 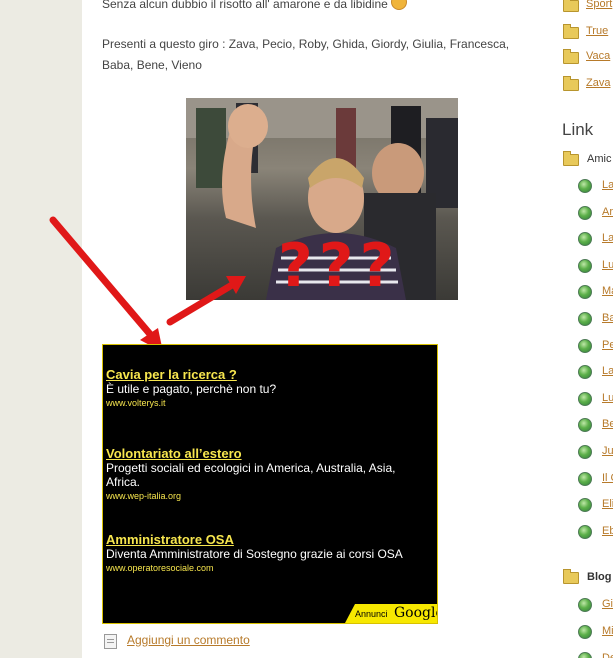 What do you see at coordinates (266, 496) in the screenshot?
I see `ad-url: www.wep-italia.org` at bounding box center [266, 496].